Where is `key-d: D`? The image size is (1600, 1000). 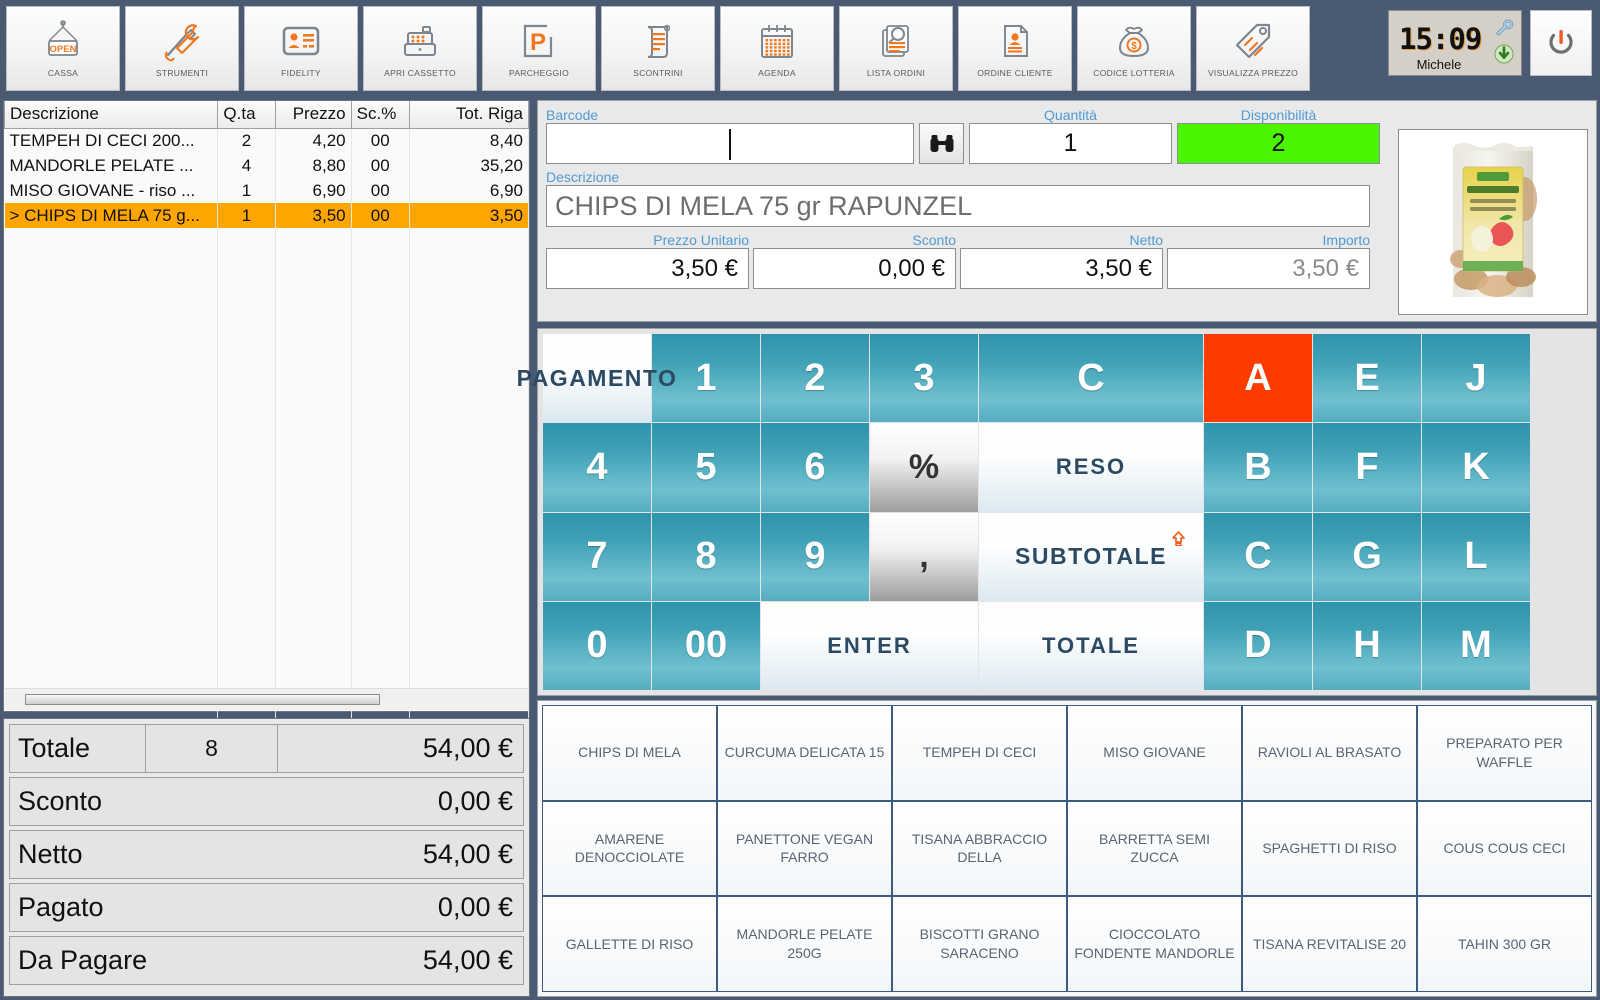 key-d: D is located at coordinates (1258, 645).